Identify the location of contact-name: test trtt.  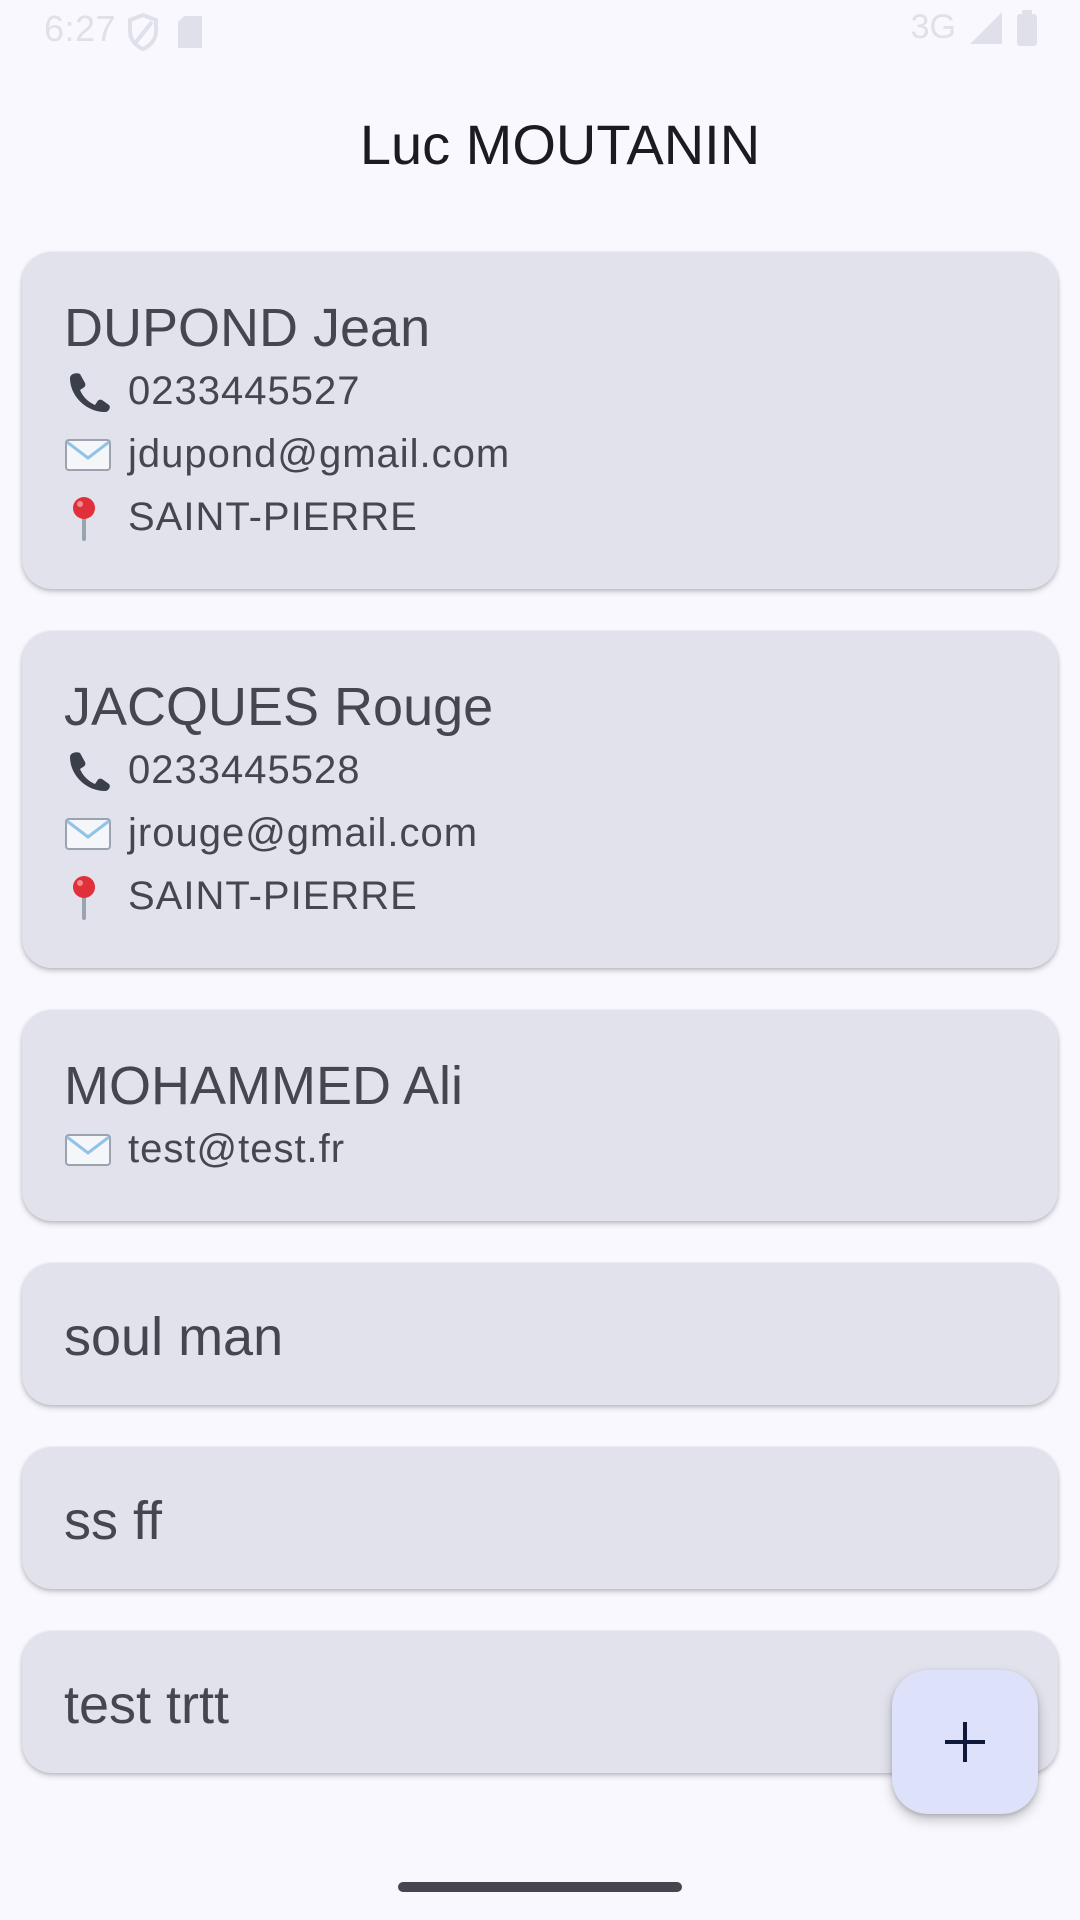
(147, 1705).